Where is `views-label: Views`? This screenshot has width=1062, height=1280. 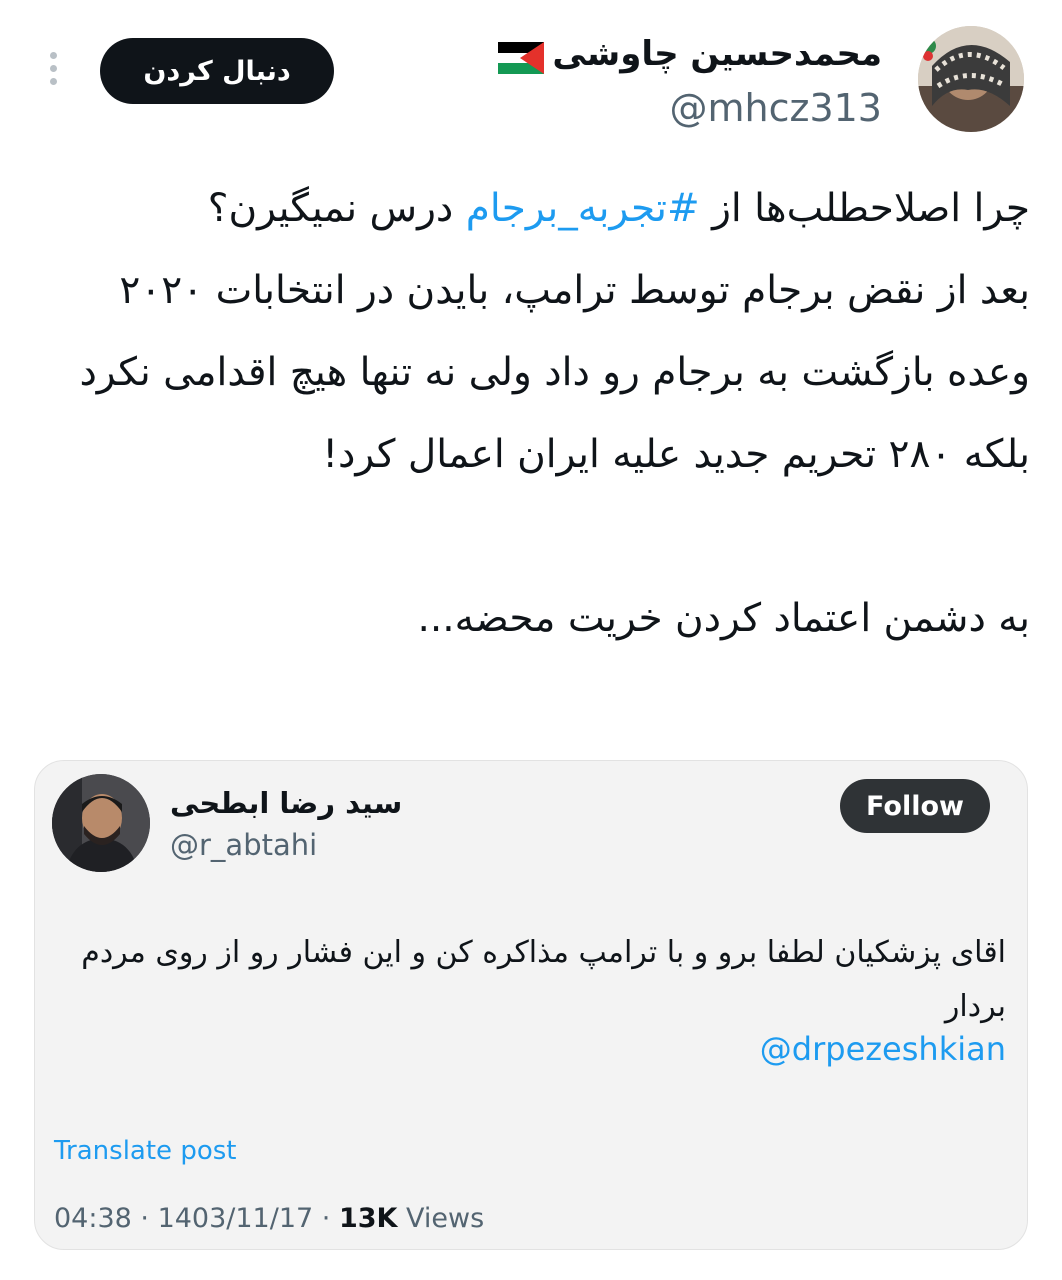
views-label: Views is located at coordinates (441, 1218).